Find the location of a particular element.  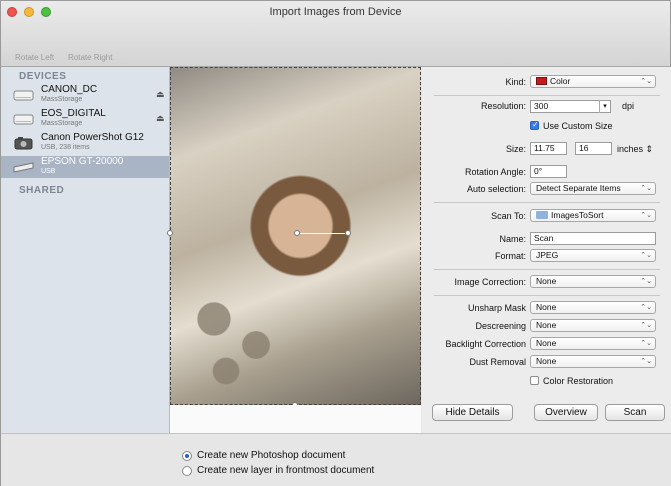

dust-removal-label: Dust Removal is located at coordinates (497, 362).